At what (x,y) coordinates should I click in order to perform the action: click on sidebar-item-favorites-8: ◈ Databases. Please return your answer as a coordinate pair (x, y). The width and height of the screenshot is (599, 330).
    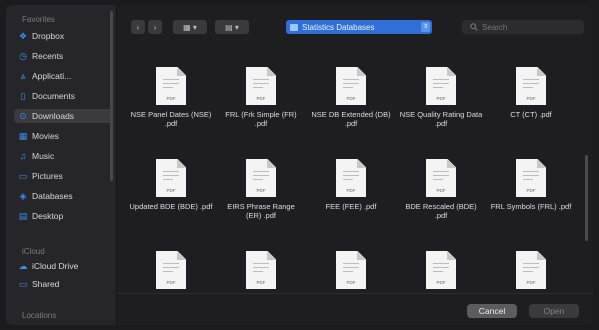
    Looking at the image, I should click on (66, 196).